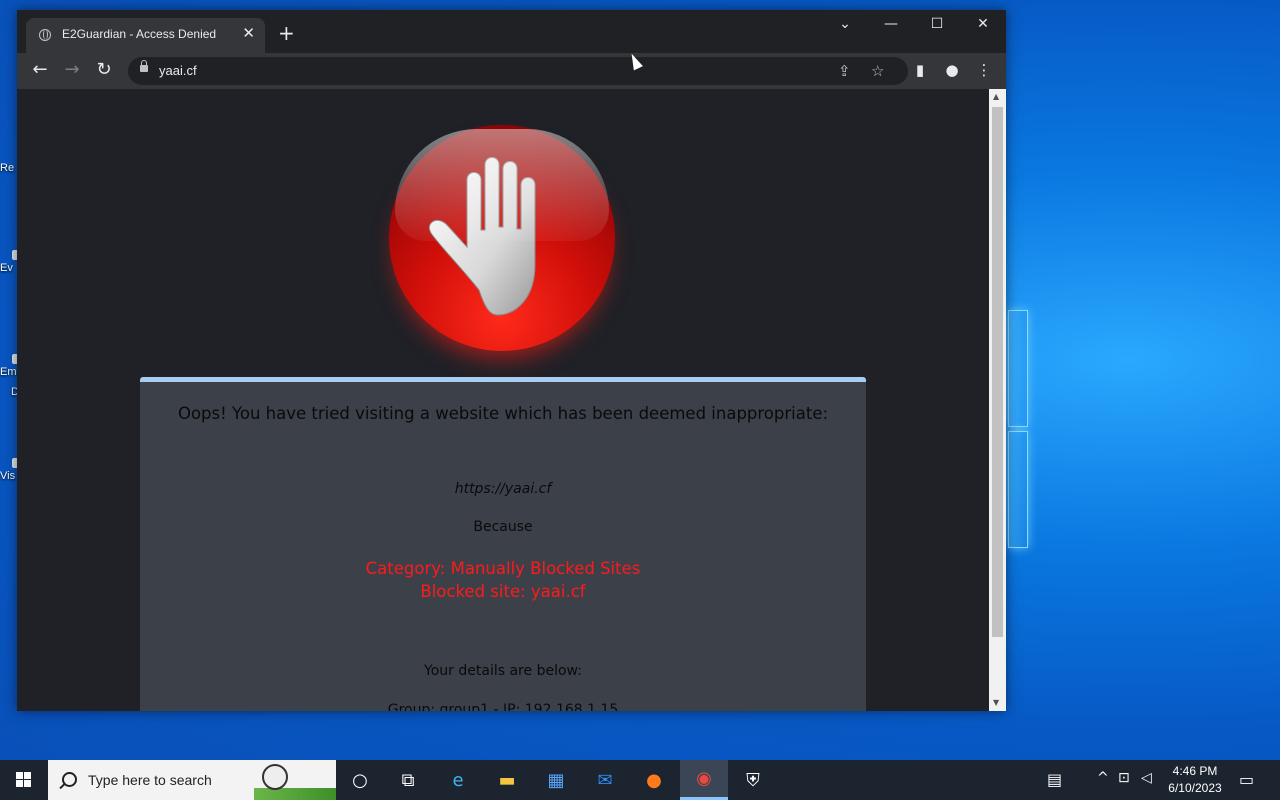 The image size is (1280, 800). Describe the element at coordinates (45, 35) in the screenshot. I see `globe-icon` at that location.